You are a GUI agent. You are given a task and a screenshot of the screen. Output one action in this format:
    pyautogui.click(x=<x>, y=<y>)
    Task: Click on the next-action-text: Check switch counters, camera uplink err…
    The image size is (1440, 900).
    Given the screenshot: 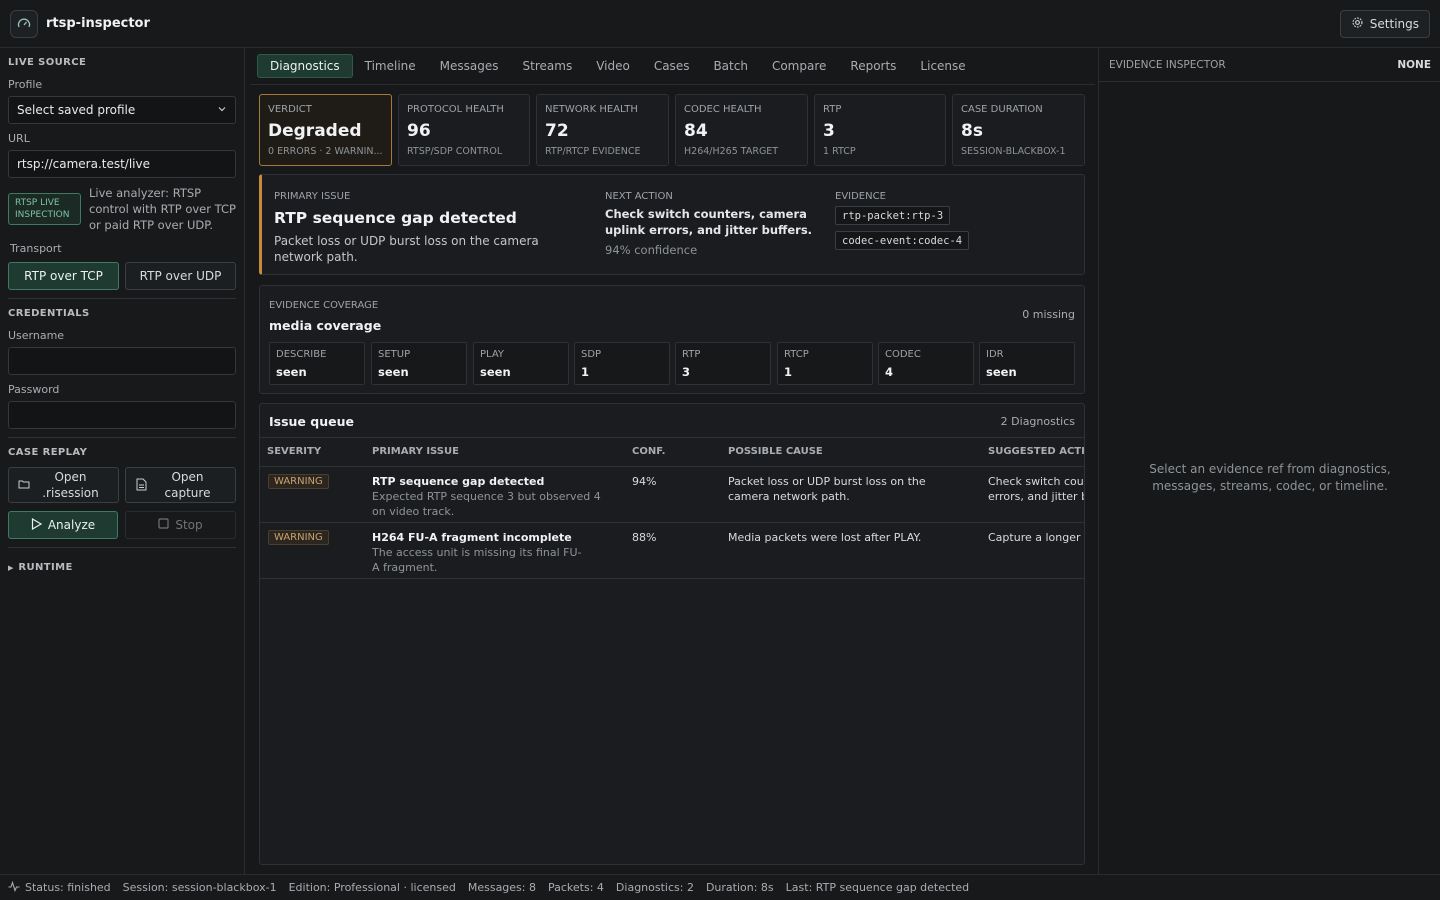 What is the action you would take?
    pyautogui.click(x=709, y=222)
    